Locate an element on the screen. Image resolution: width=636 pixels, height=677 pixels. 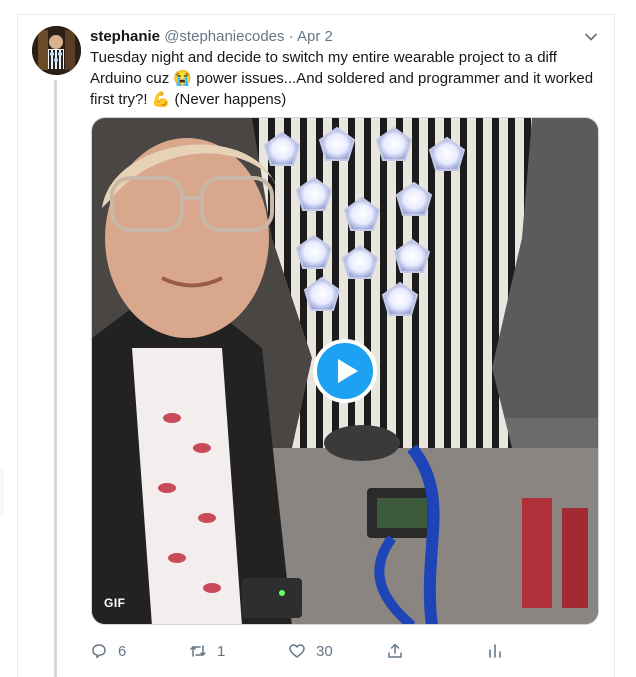
share-icon is located at coordinates (395, 650).